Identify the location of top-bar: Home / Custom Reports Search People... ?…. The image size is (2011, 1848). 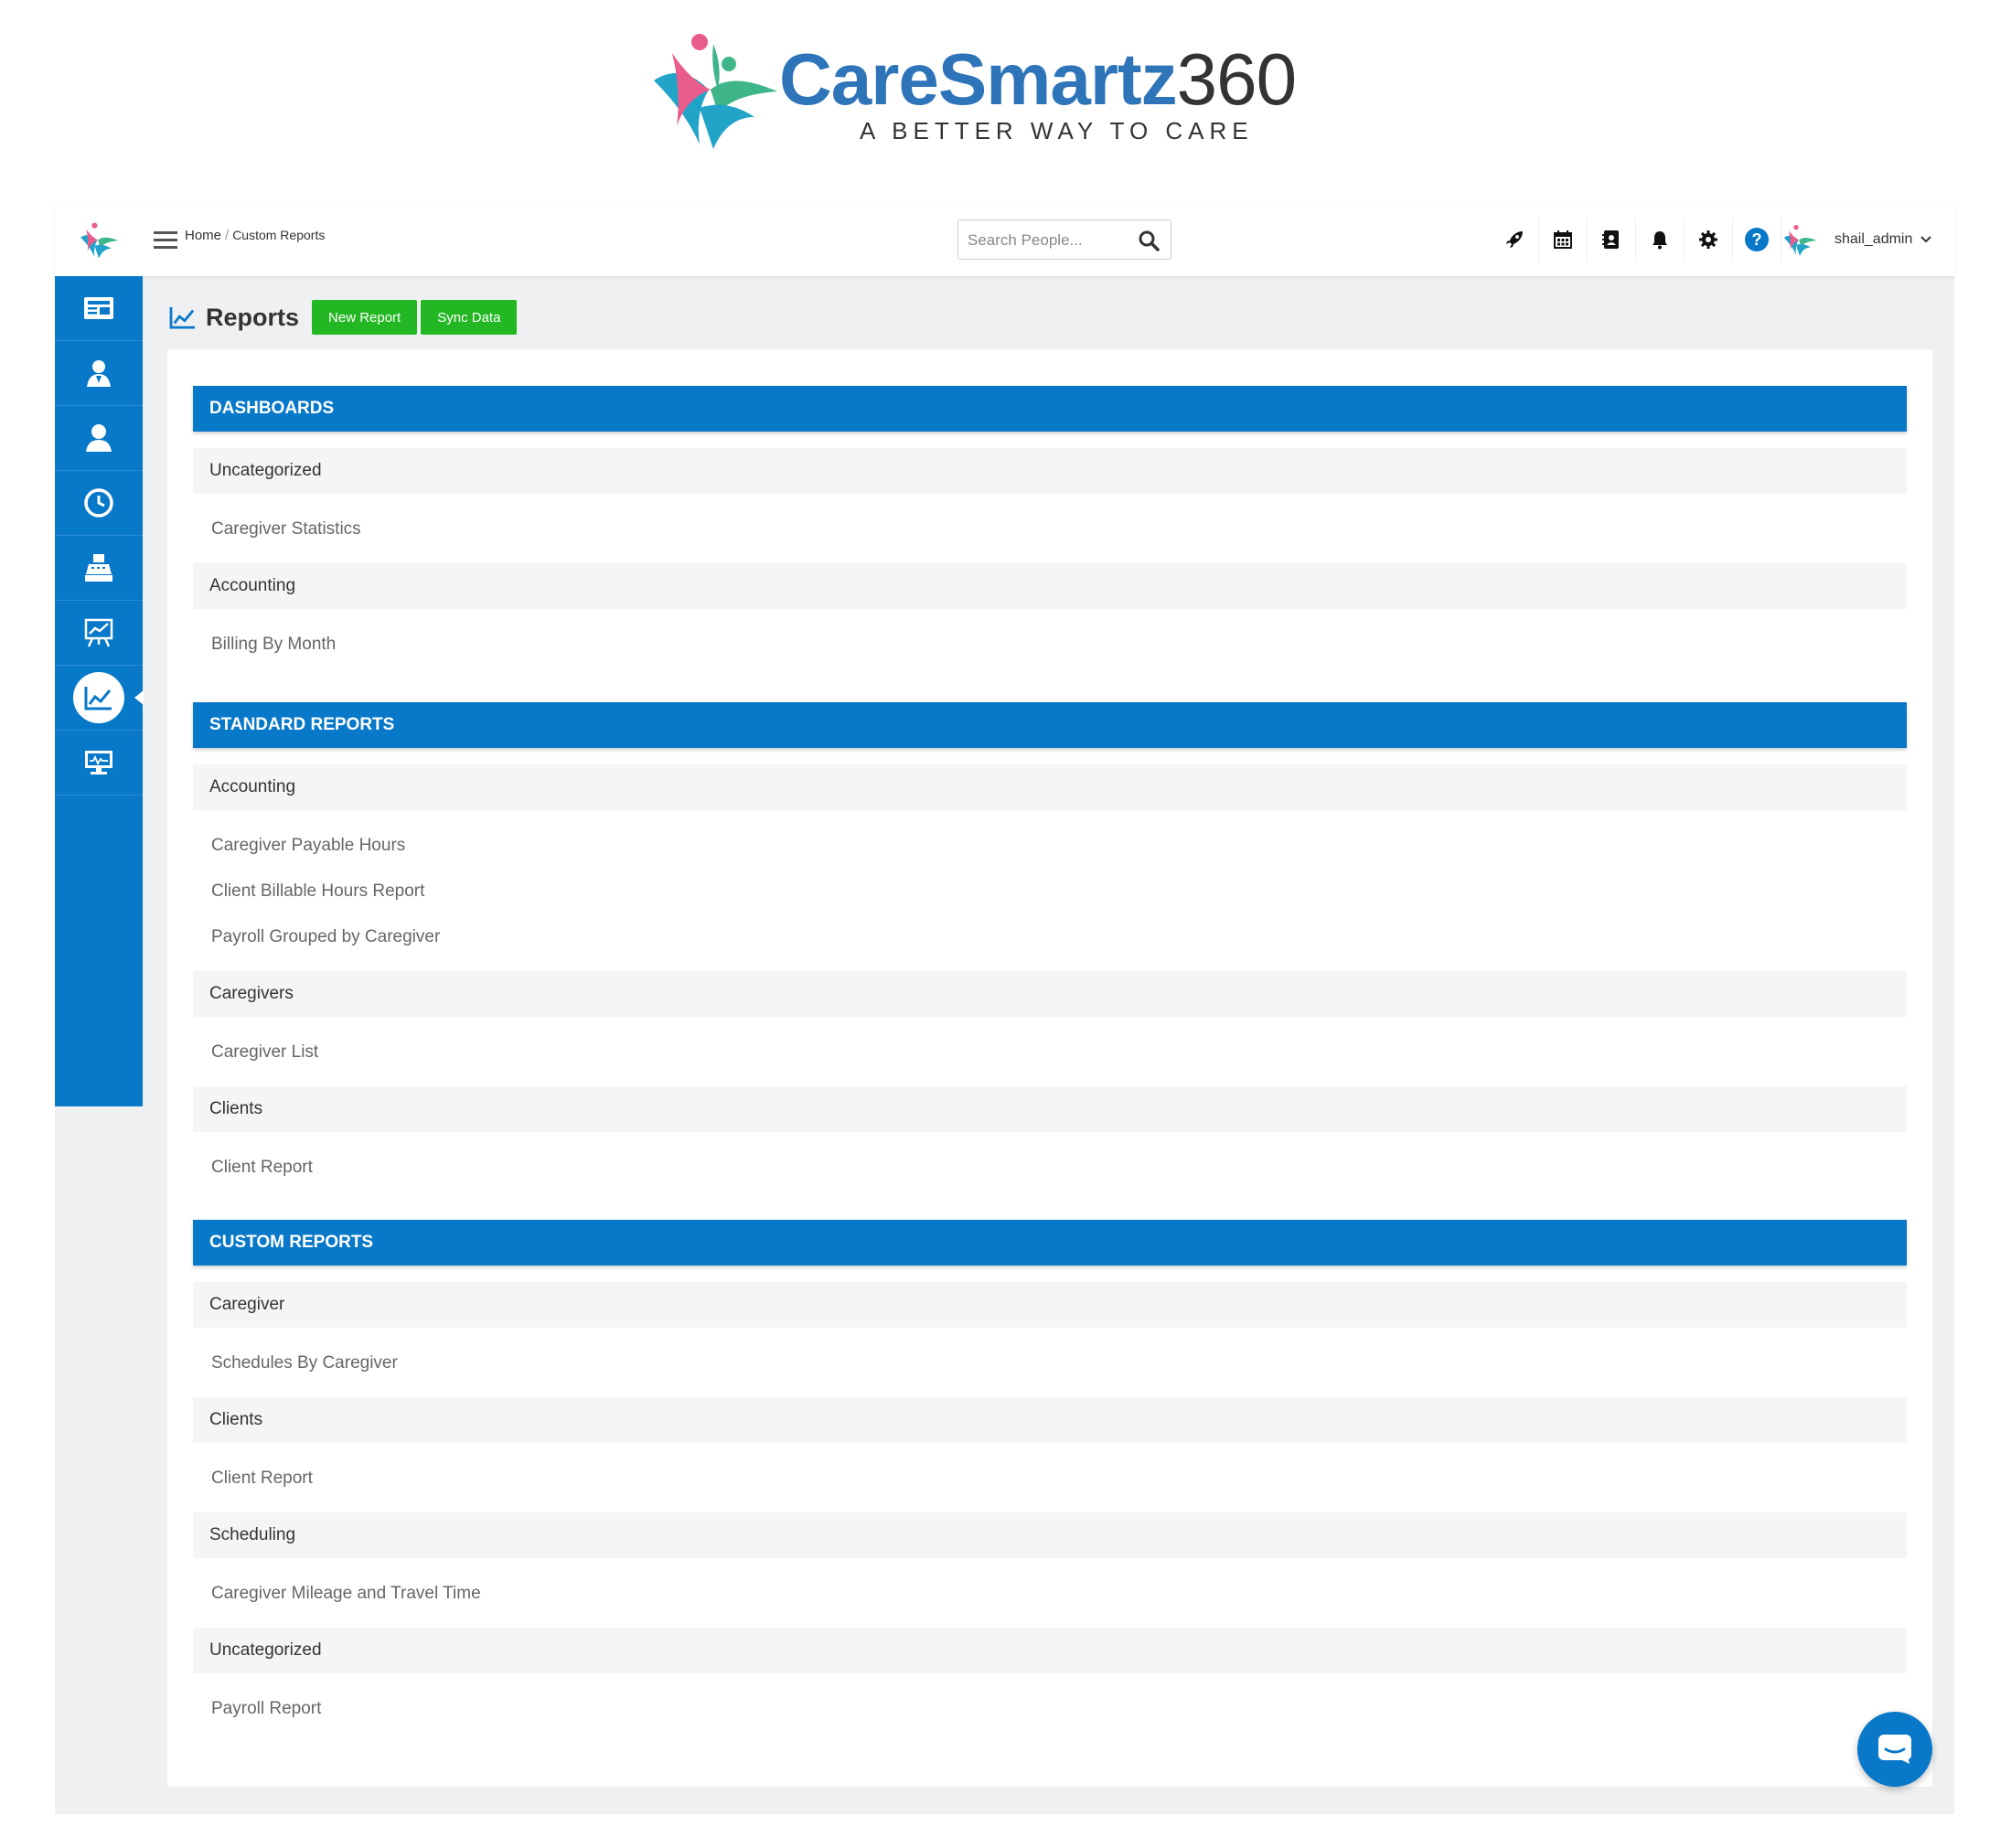
(1004, 240).